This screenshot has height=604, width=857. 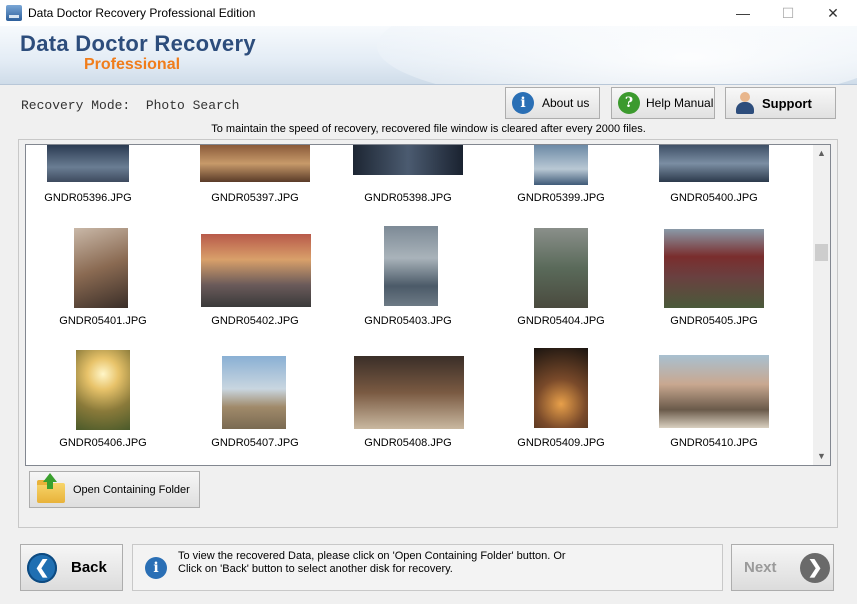 I want to click on back-label: Back, so click(x=89, y=567).